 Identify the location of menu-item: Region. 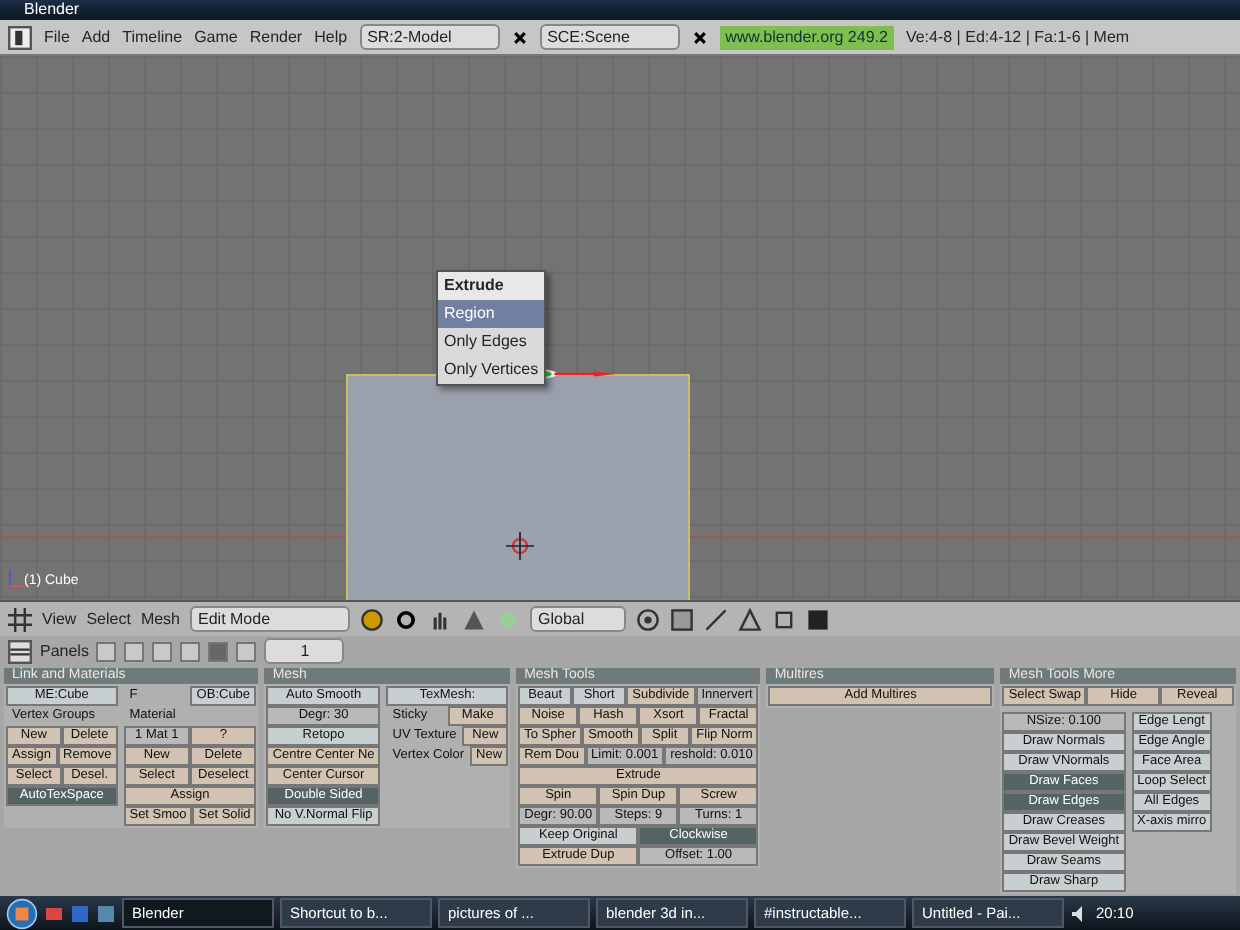
(491, 314).